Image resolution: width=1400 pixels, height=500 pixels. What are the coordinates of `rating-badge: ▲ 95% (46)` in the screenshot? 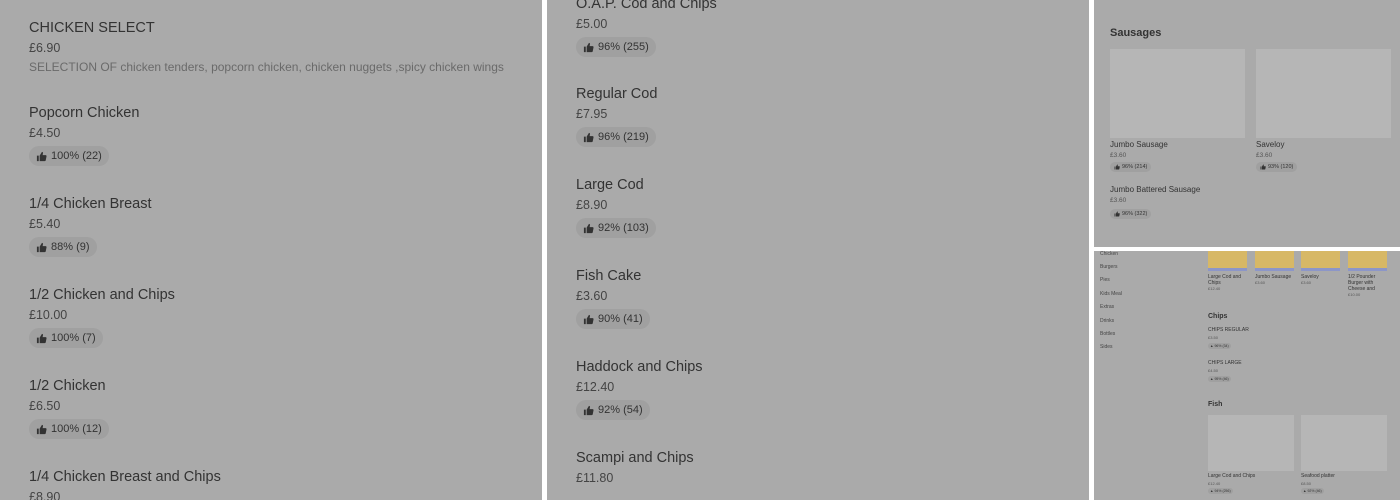 It's located at (1219, 379).